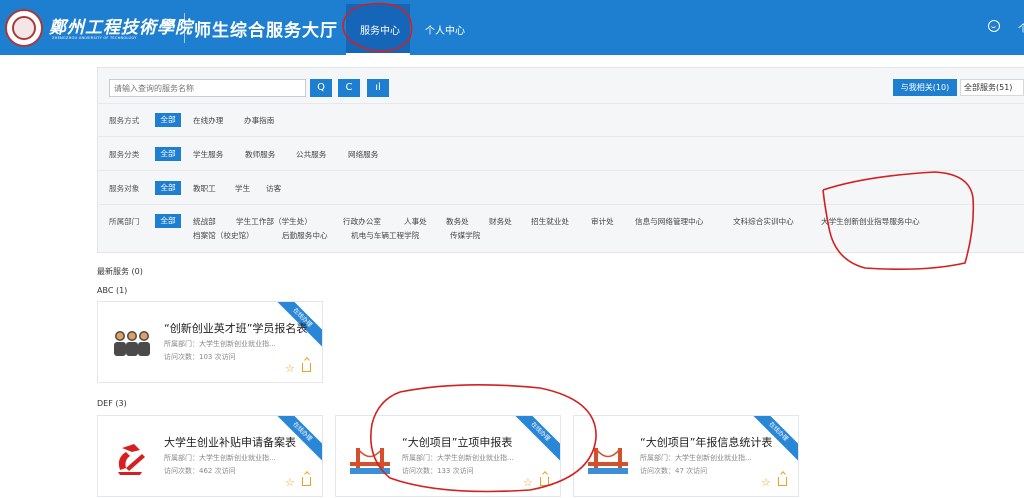 The width and height of the screenshot is (1024, 498). What do you see at coordinates (208, 154) in the screenshot?
I see `filter-option: 学生服务` at bounding box center [208, 154].